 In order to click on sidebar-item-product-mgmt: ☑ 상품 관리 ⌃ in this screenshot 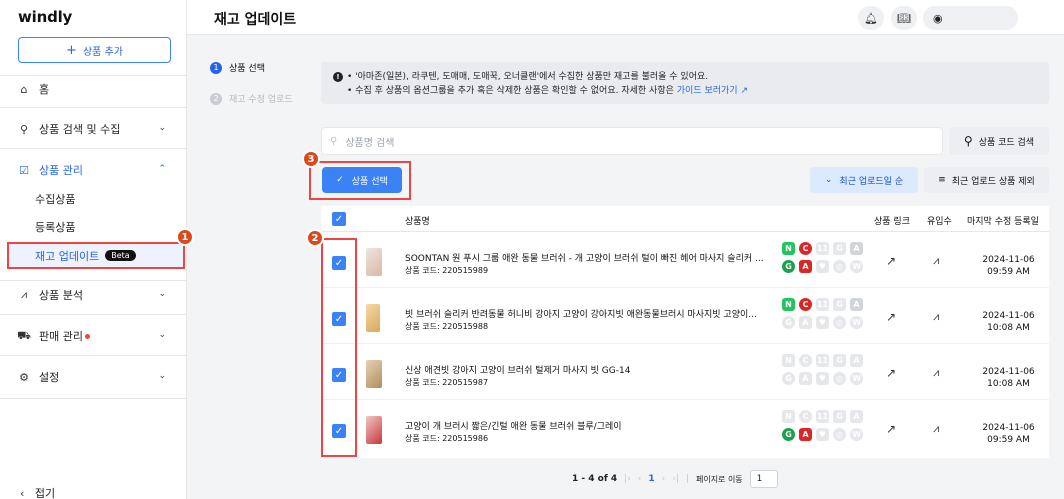, I will do `click(93, 170)`.